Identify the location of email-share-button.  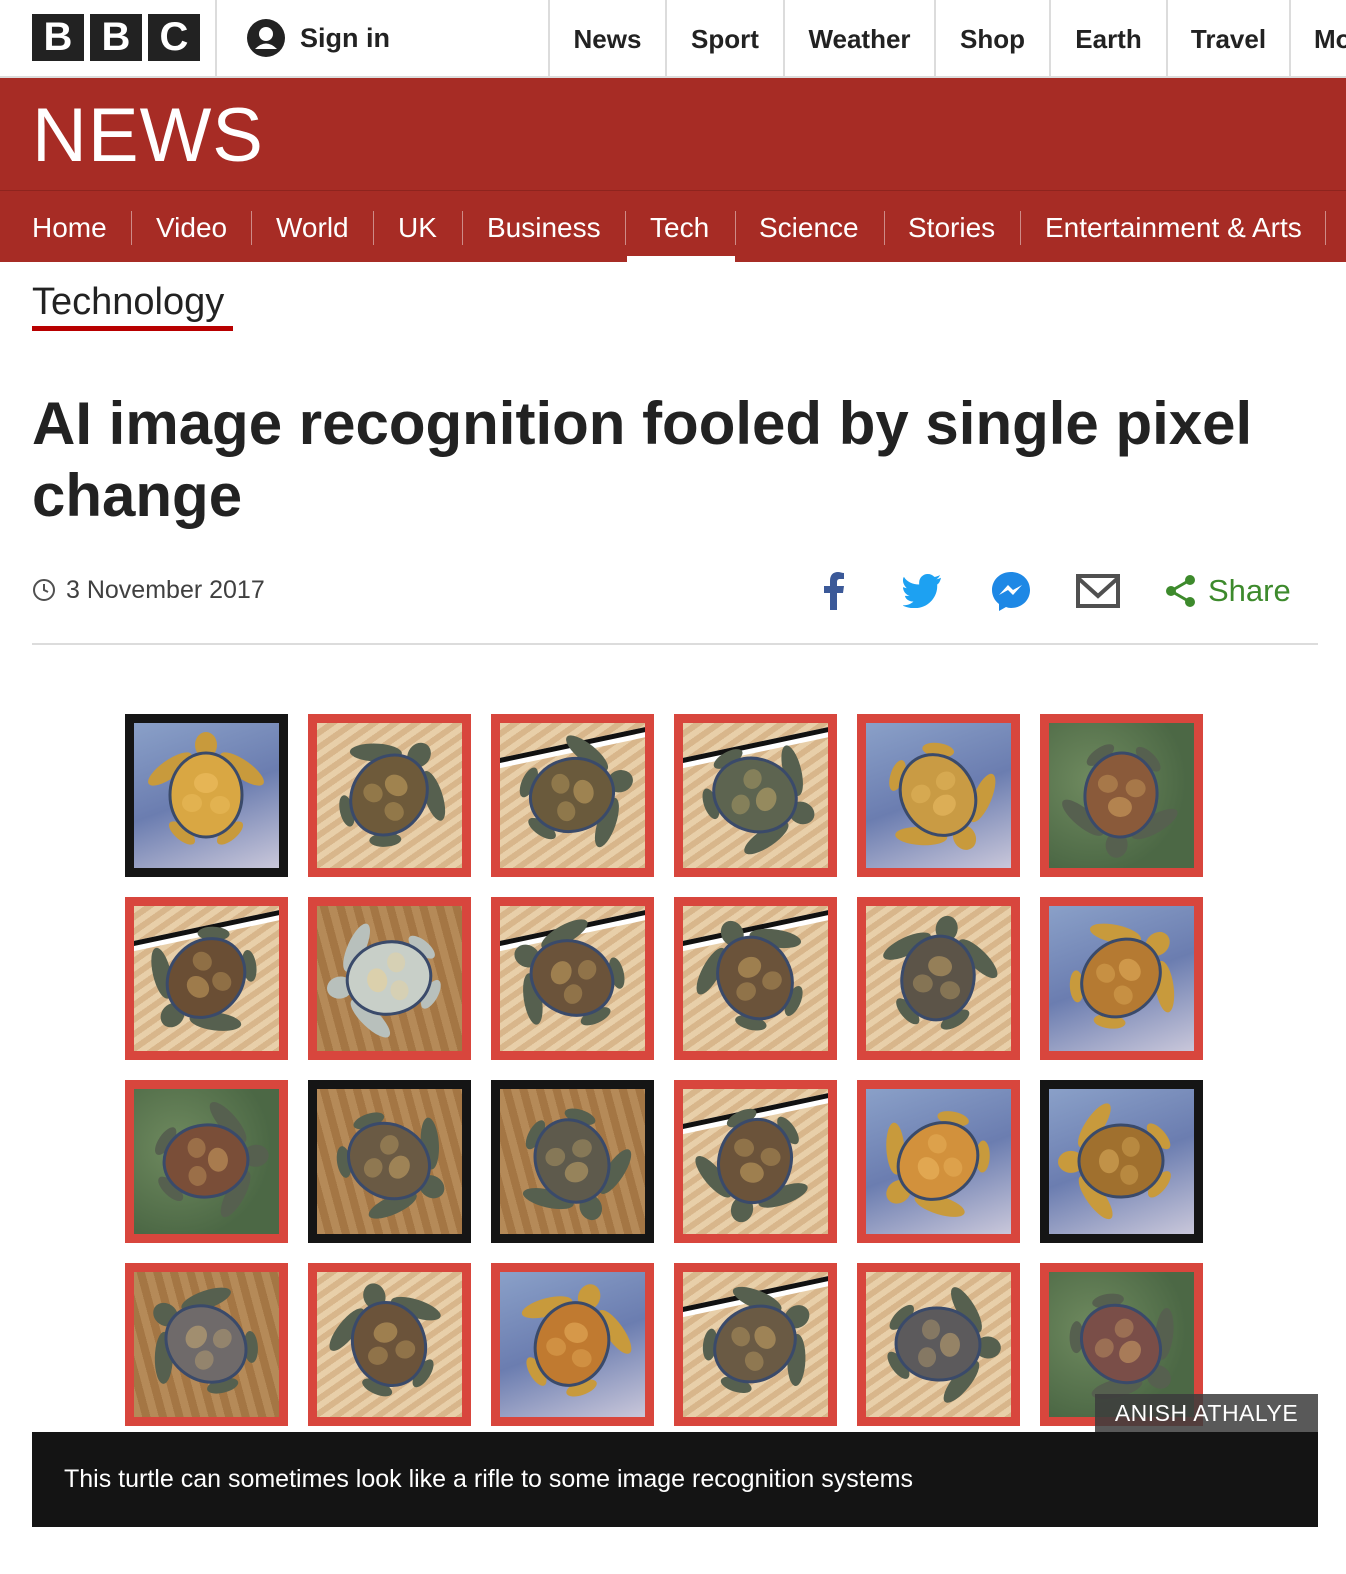
(1098, 591).